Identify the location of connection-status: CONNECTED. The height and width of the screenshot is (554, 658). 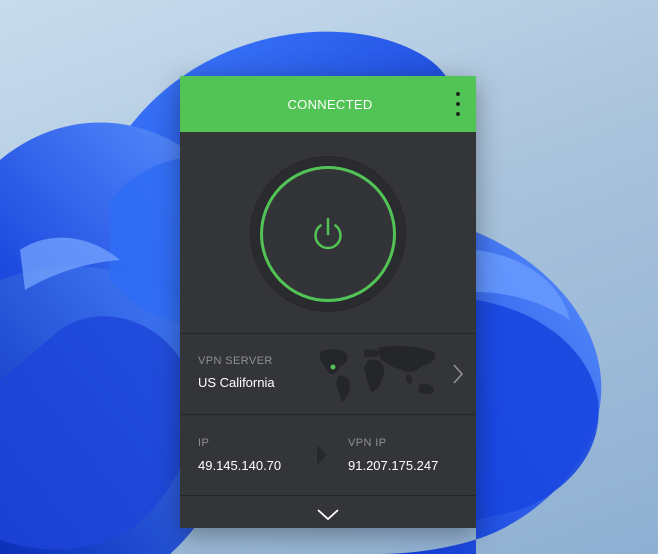
(330, 104).